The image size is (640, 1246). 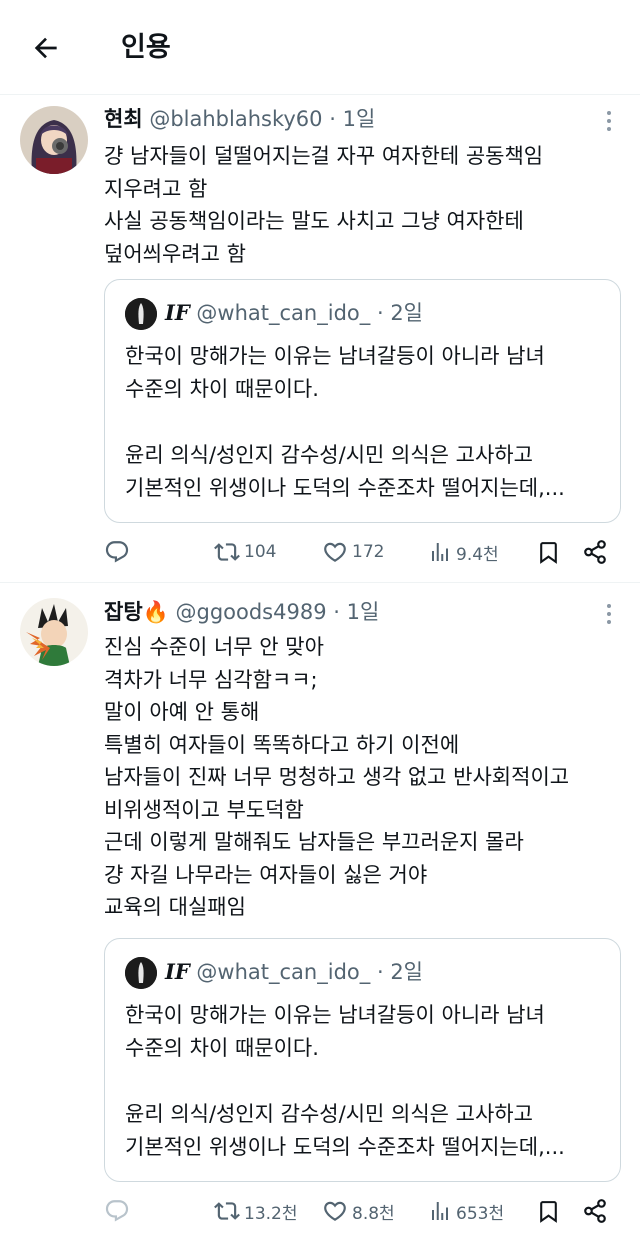 What do you see at coordinates (314, 221) in the screenshot?
I see `tweet-text-line: 사실 공동책임이라는 말도 사치고 그냥 여자한테` at bounding box center [314, 221].